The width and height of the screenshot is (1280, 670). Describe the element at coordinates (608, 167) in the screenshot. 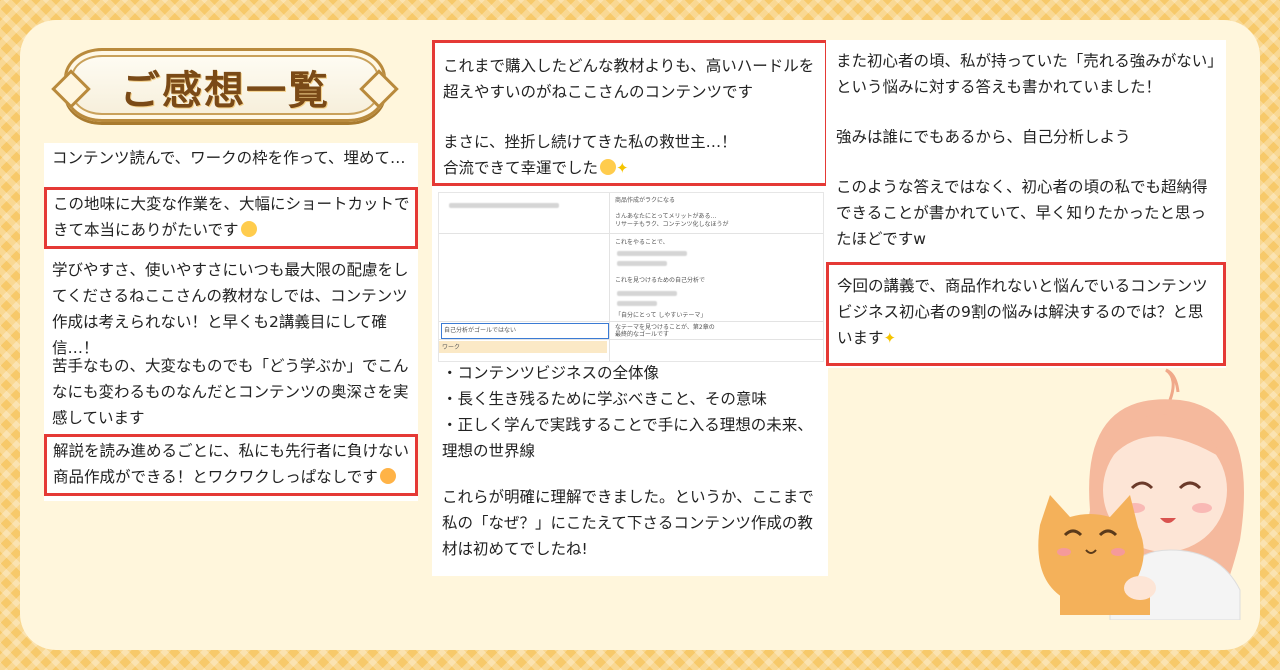

I see `pleading-face-icon` at that location.